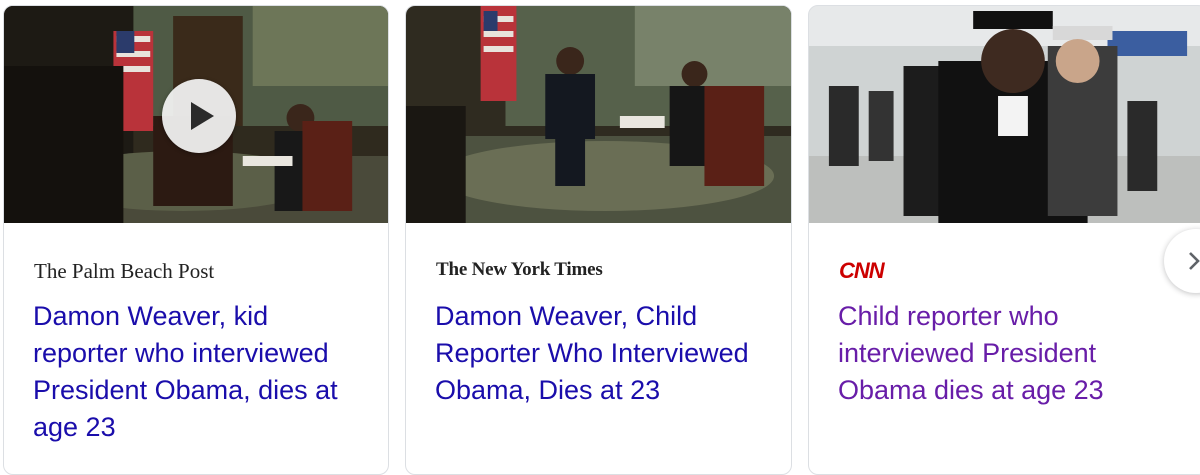  I want to click on play-button, so click(199, 116).